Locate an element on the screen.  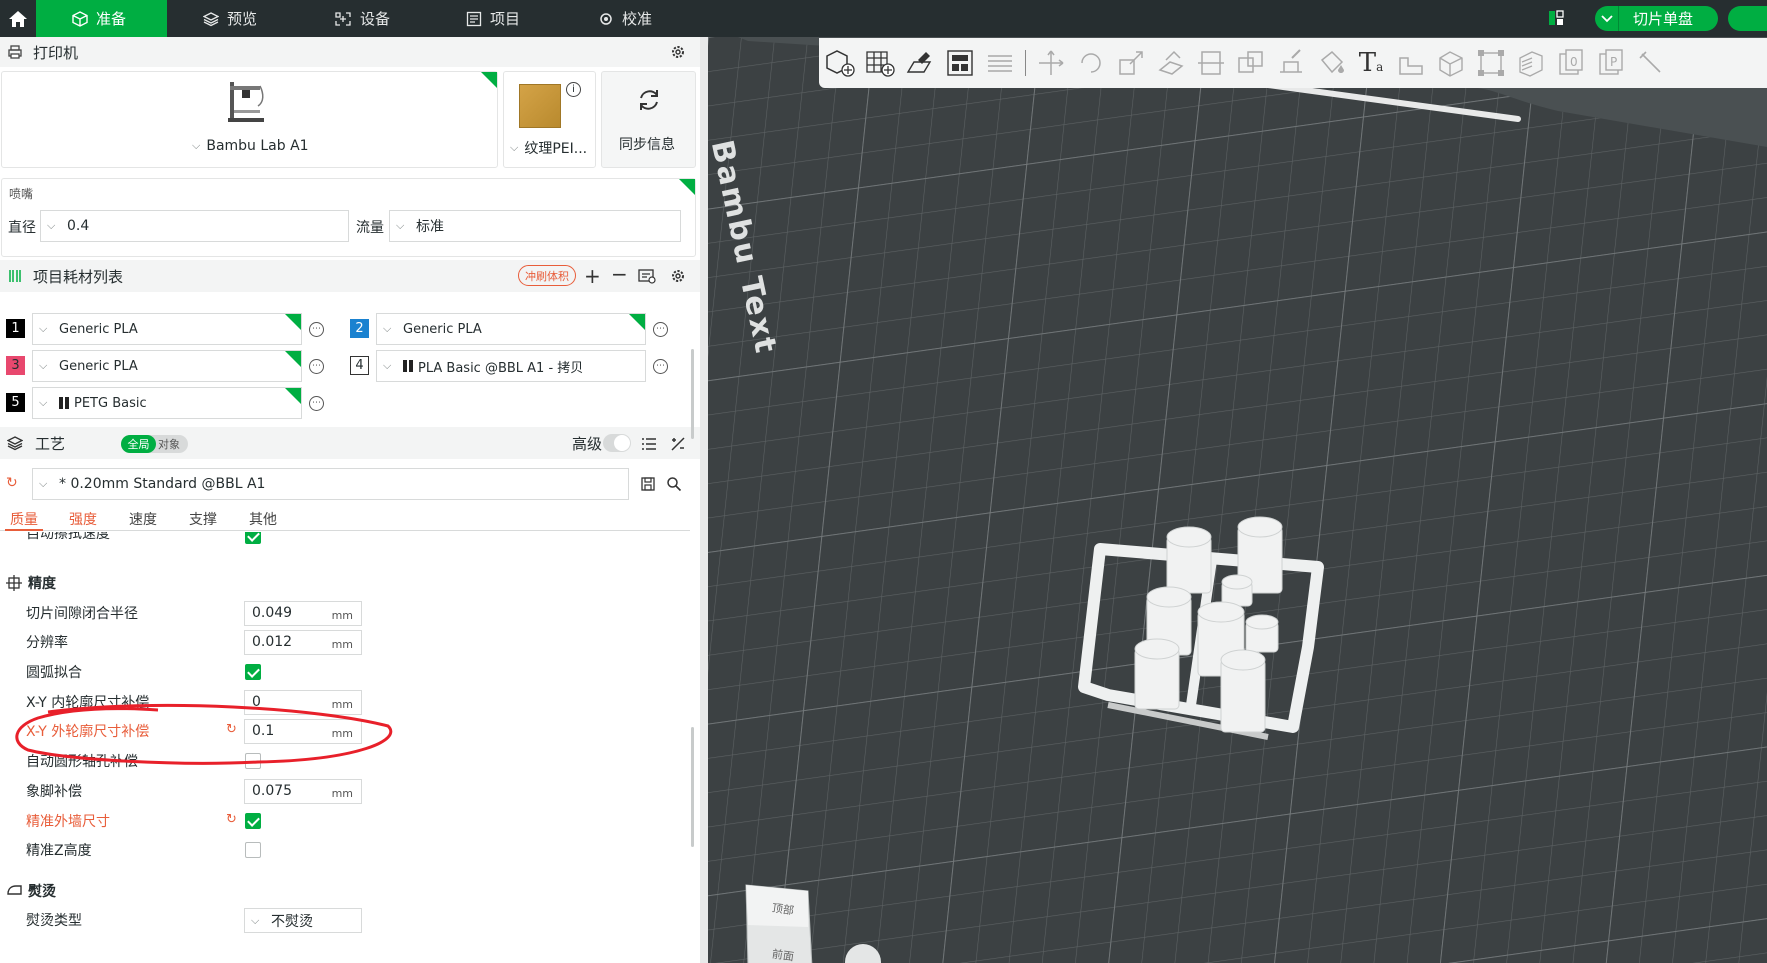
filament-number-badge: 3 is located at coordinates (15, 365).